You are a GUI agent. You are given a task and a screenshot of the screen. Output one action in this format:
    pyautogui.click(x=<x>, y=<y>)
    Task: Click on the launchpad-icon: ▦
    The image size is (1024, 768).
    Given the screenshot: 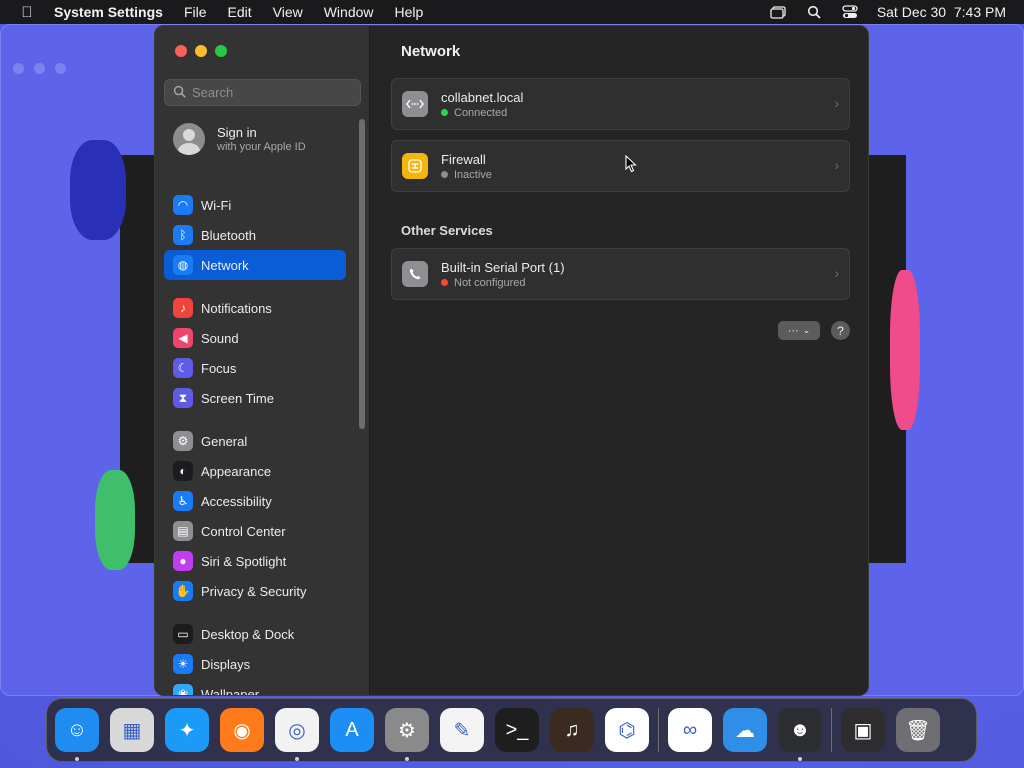 What is the action you would take?
    pyautogui.click(x=132, y=730)
    